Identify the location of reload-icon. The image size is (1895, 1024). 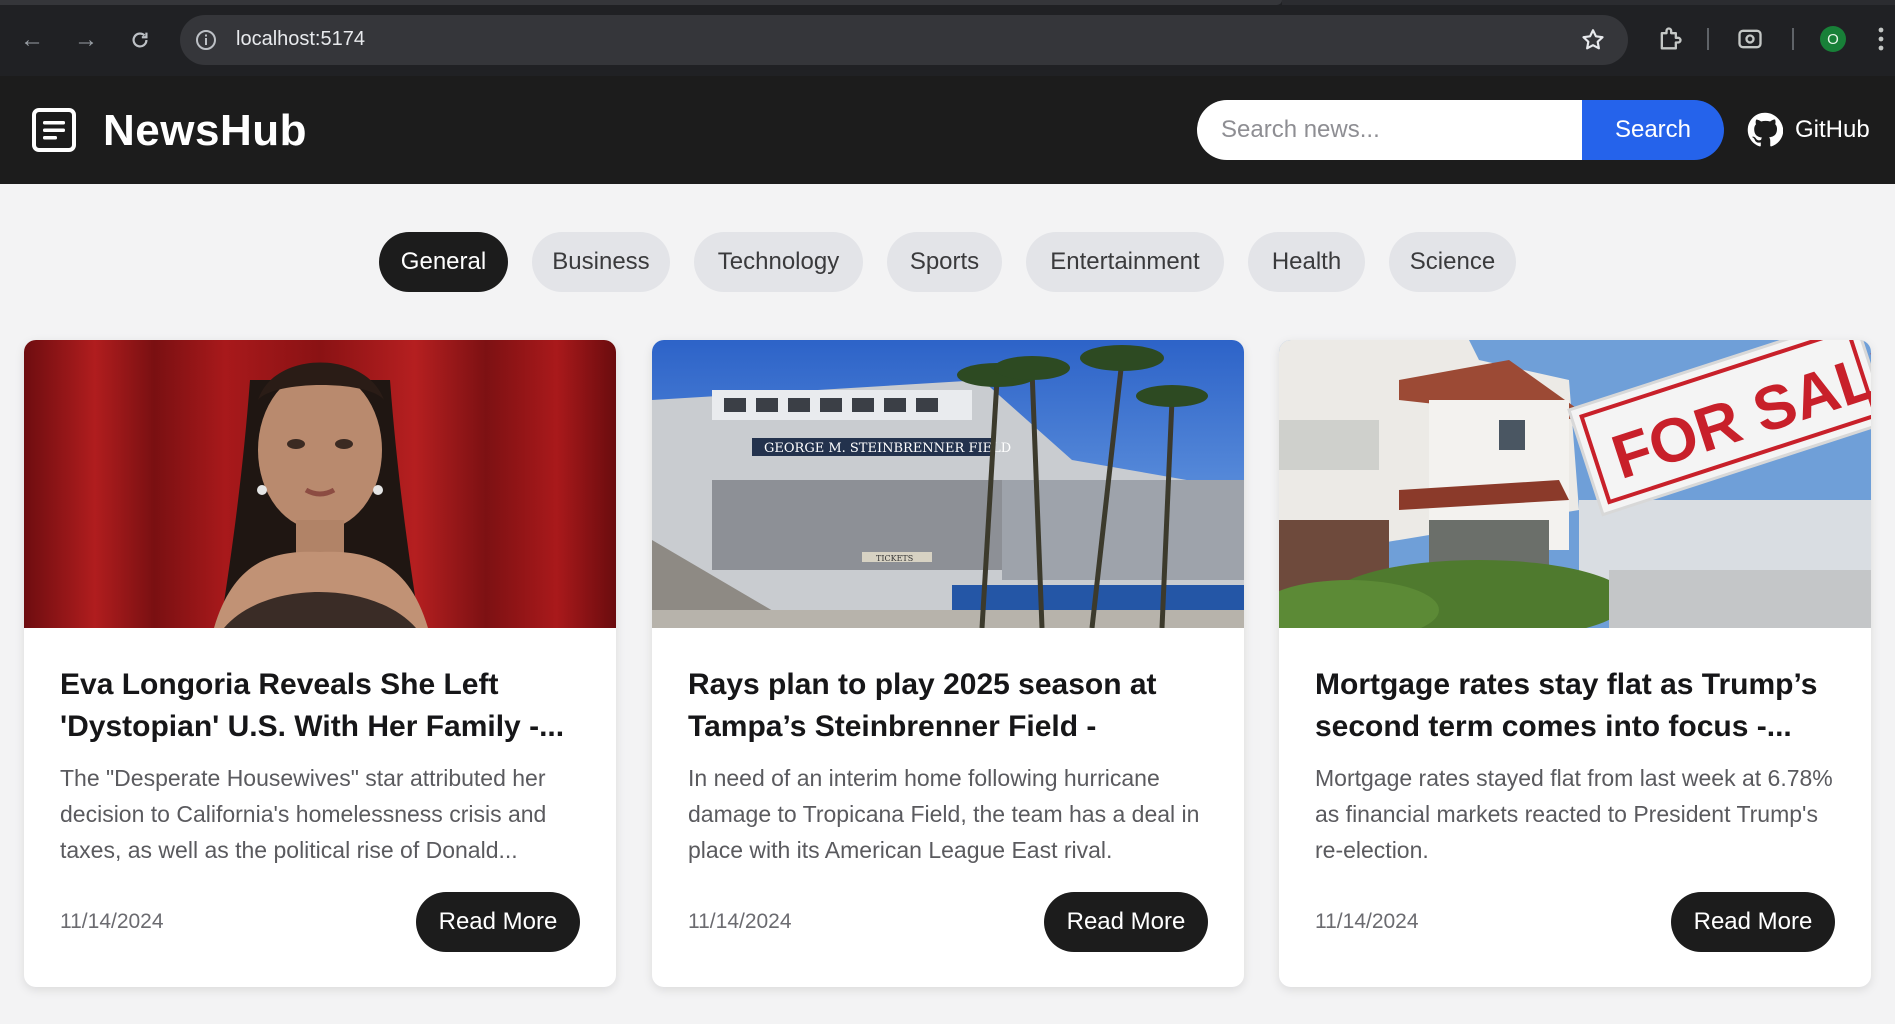
(140, 40).